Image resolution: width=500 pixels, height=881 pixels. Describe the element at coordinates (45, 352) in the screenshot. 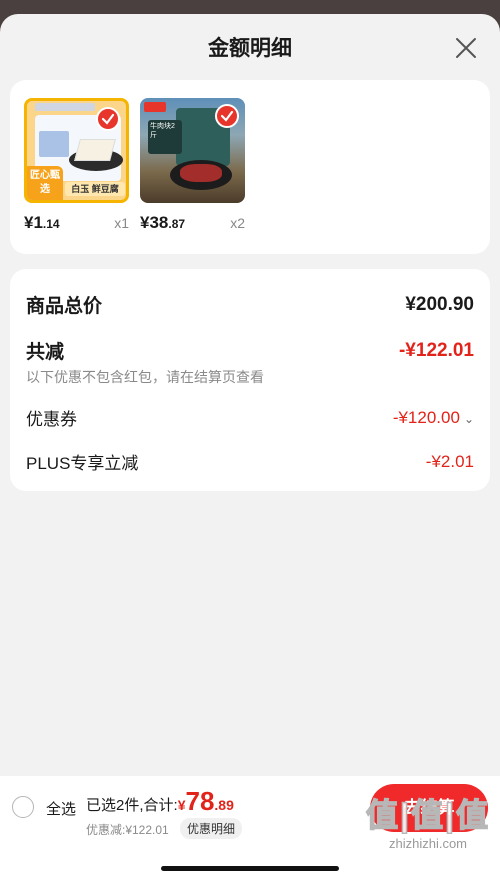

I see `reduce-label: 共减` at that location.